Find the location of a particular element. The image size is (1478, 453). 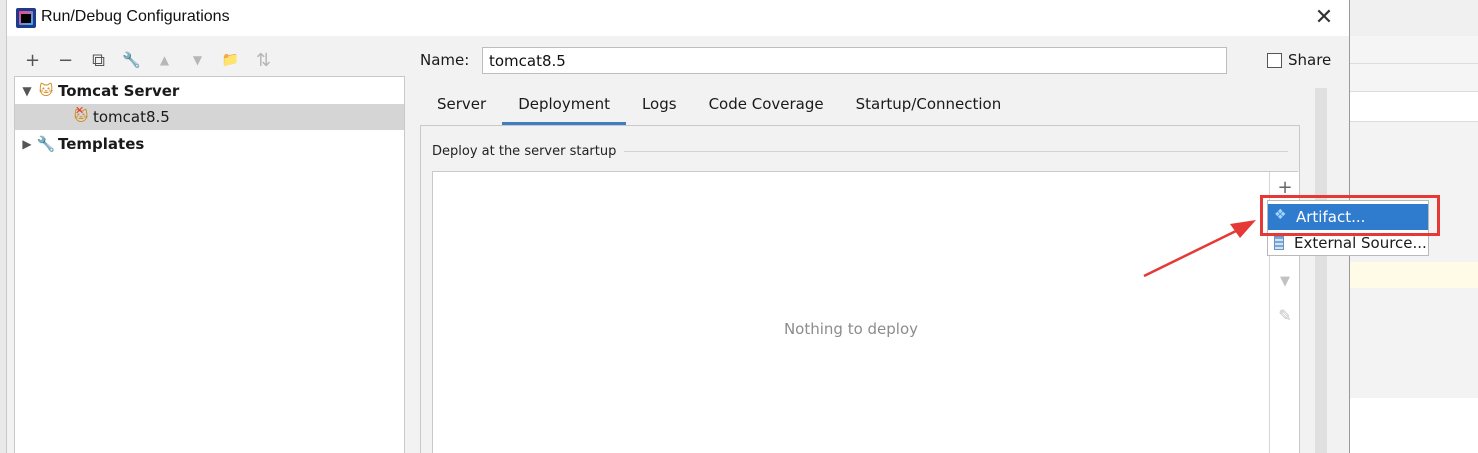

annotation-arrow is located at coordinates (1199, 249).